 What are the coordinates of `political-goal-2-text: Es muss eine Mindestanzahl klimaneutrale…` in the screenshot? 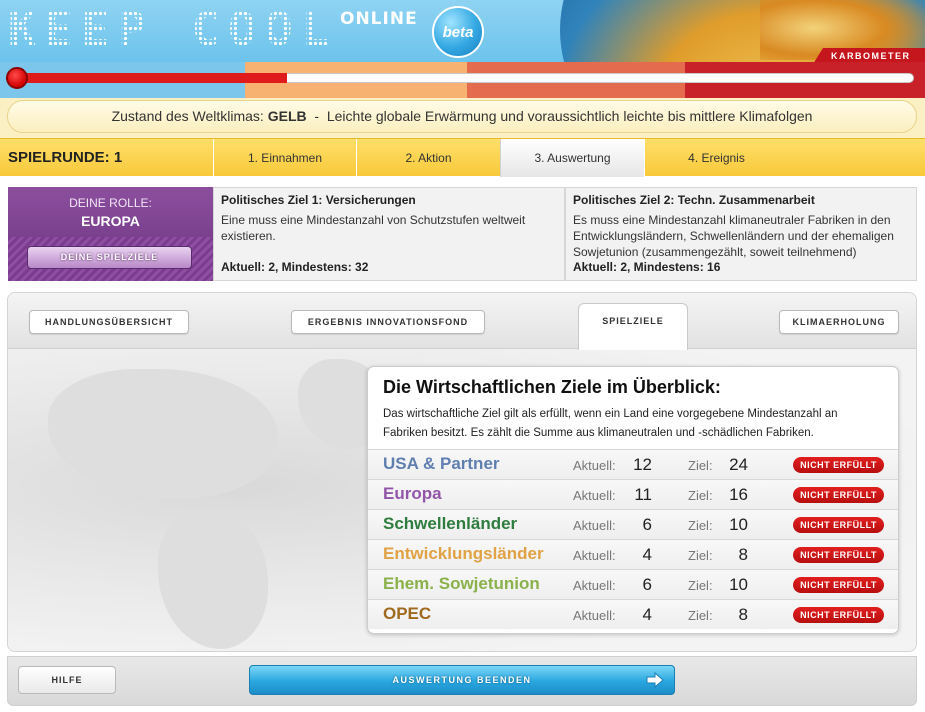 It's located at (733, 236).